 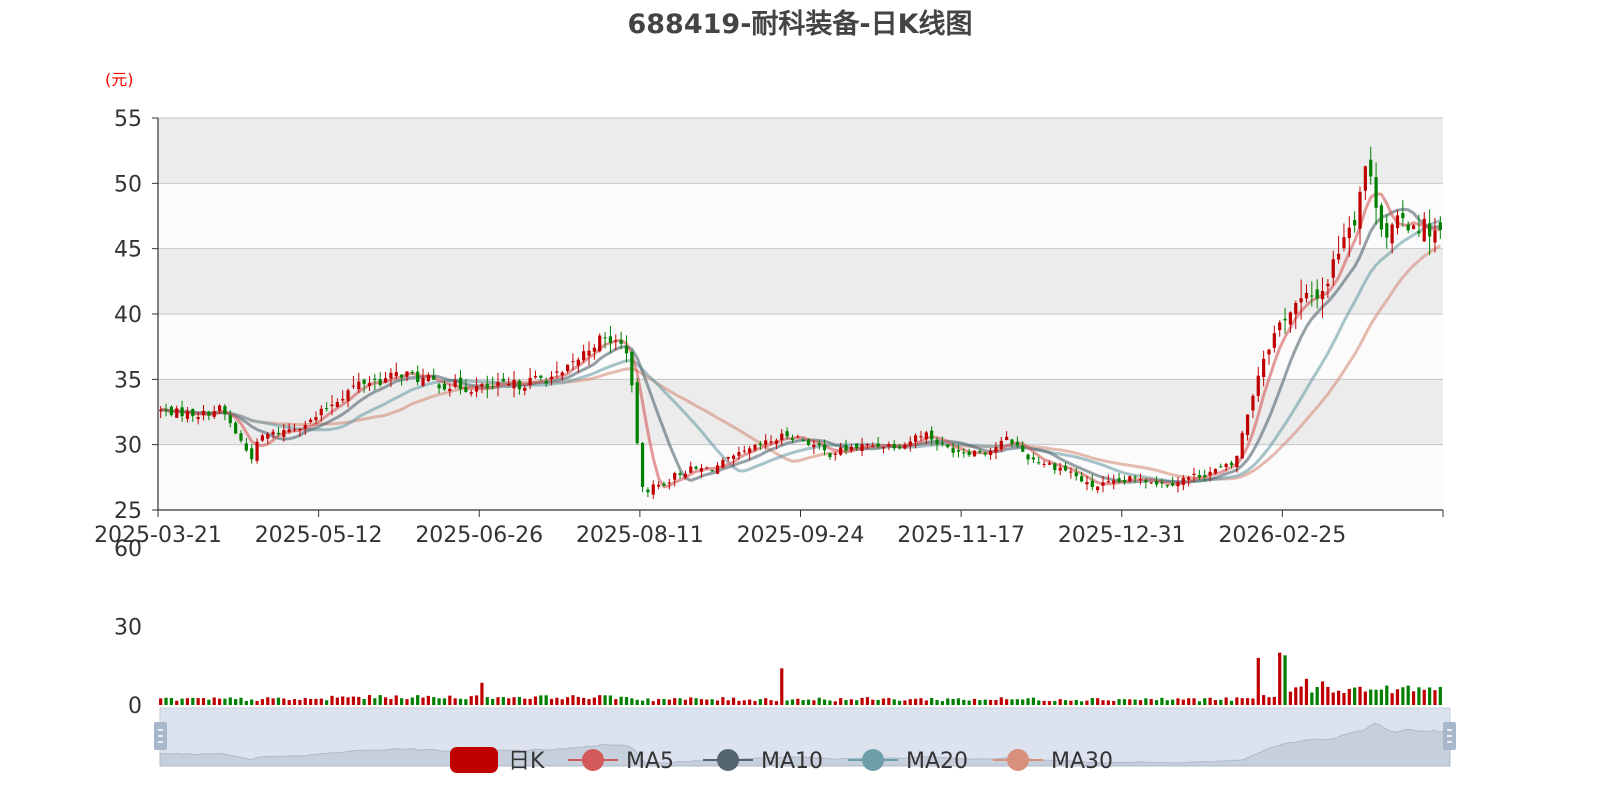 I want to click on legend-item-ma20: MA20, so click(x=908, y=761).